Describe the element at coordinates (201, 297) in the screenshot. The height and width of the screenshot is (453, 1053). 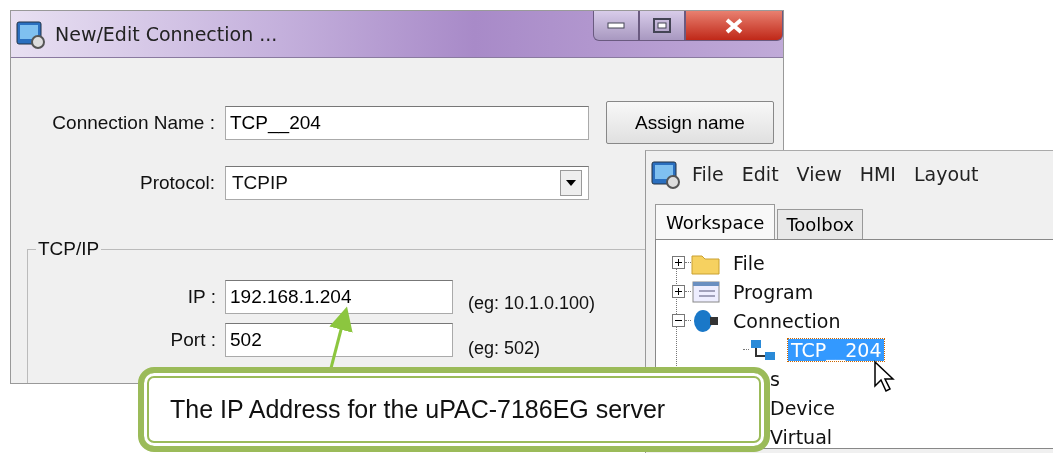
I see `field-label: IP :` at that location.